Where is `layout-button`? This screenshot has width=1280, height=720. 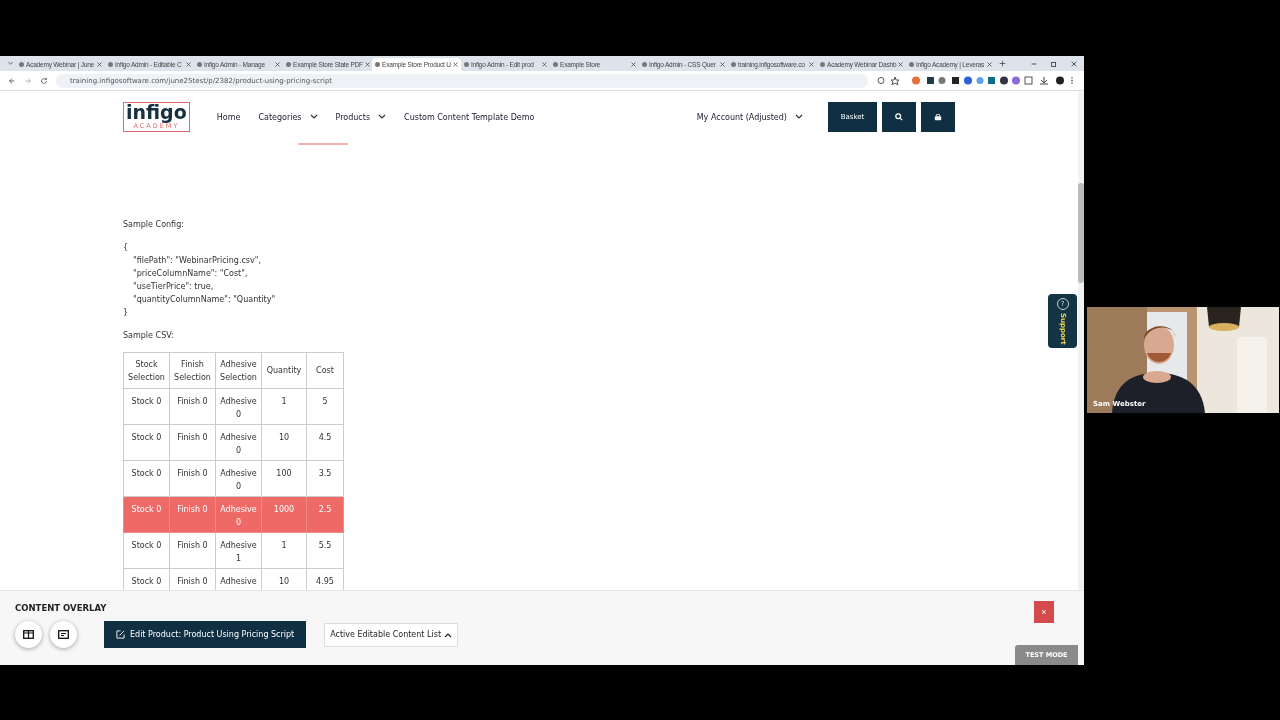 layout-button is located at coordinates (28, 634).